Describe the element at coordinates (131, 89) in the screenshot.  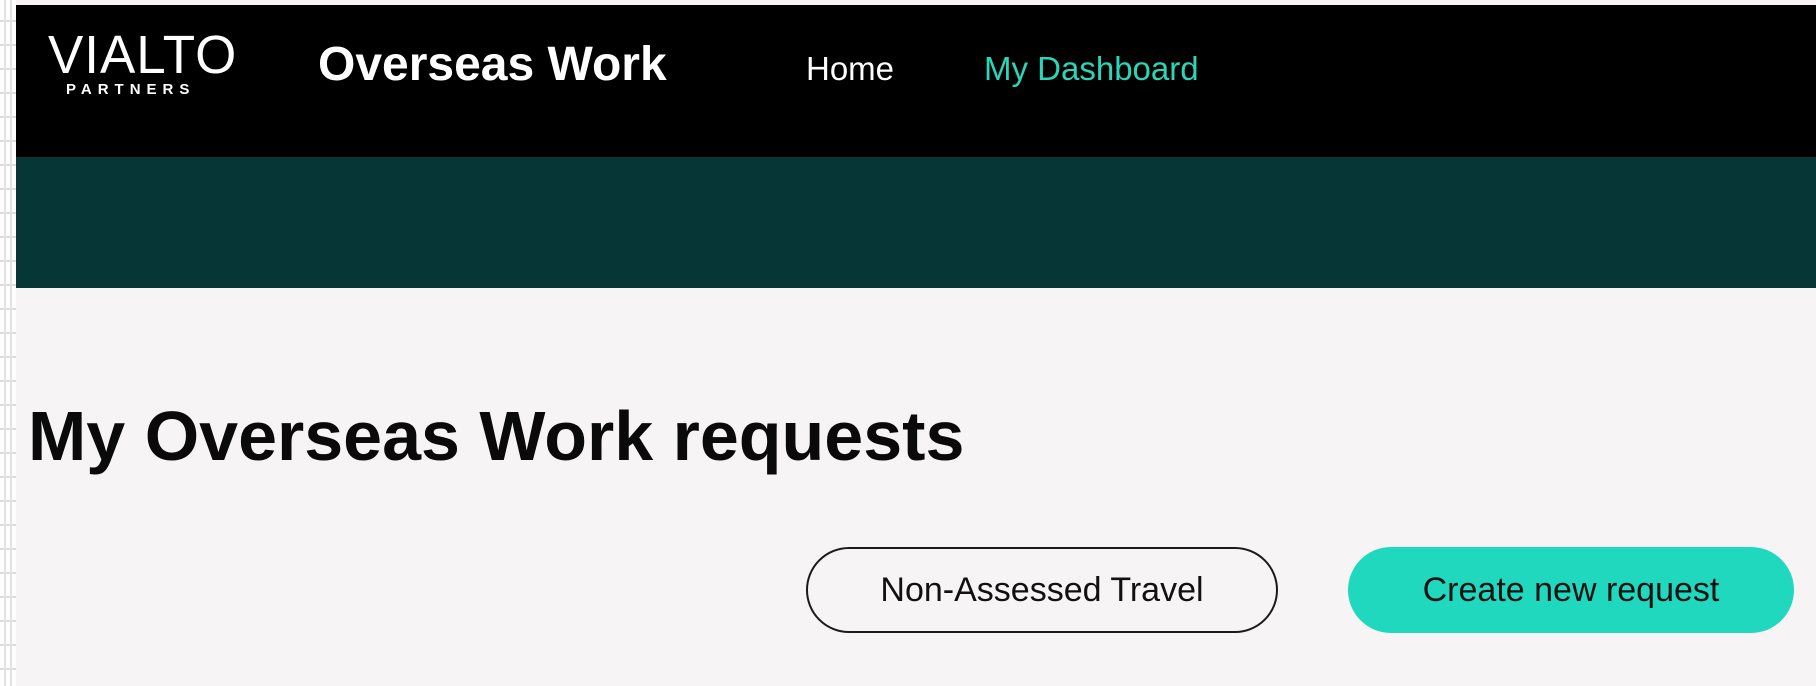
I see `logo-subtext: PARTNERS` at that location.